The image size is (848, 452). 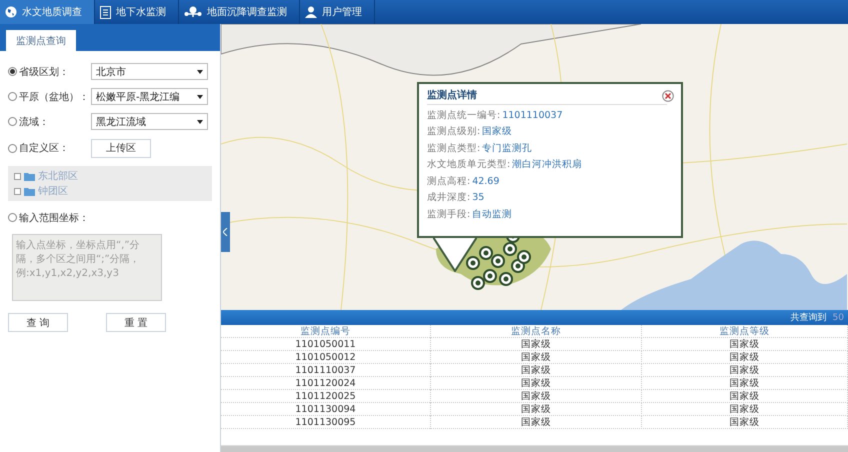 I want to click on nav-tab: 水文地质调查, so click(x=47, y=12).